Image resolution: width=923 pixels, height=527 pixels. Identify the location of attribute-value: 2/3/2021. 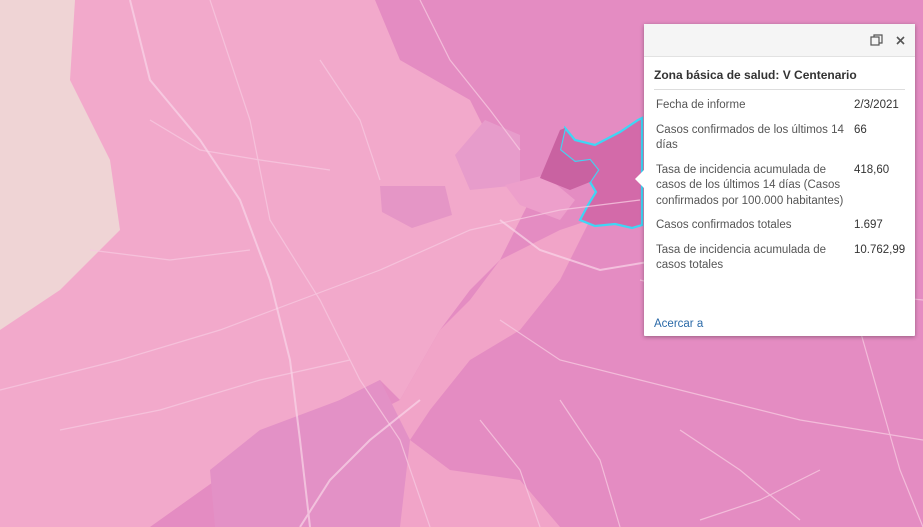
(876, 105).